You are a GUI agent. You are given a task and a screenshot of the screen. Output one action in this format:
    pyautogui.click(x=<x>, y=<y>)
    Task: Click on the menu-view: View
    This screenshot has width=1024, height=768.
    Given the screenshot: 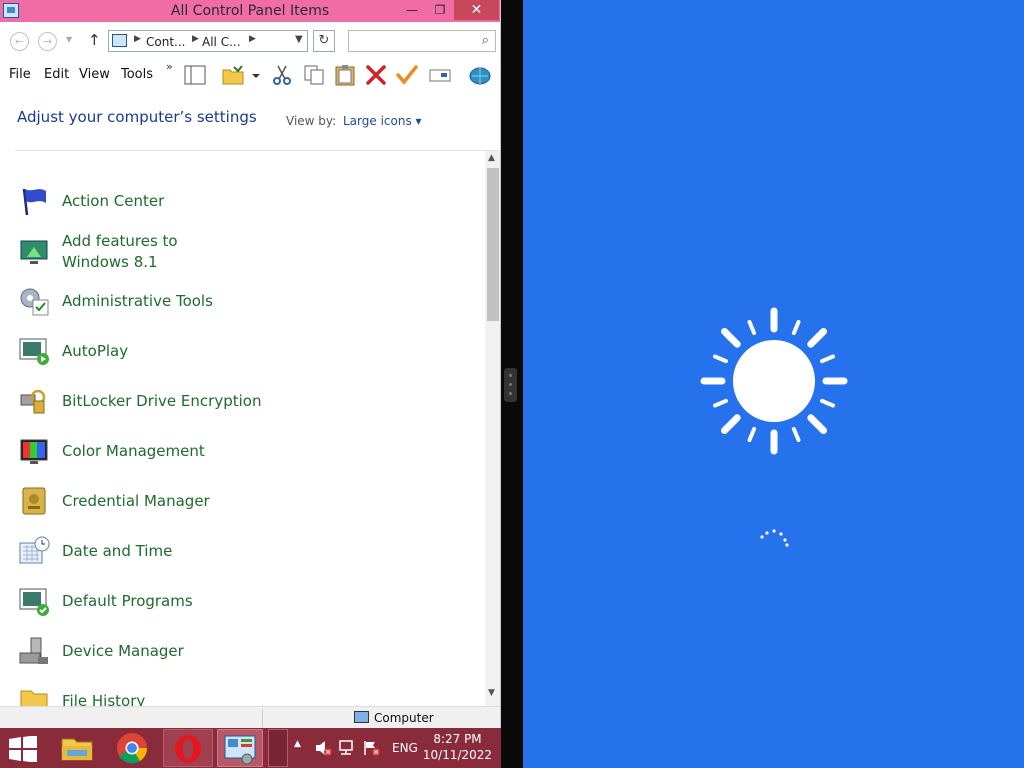 What is the action you would take?
    pyautogui.click(x=94, y=74)
    